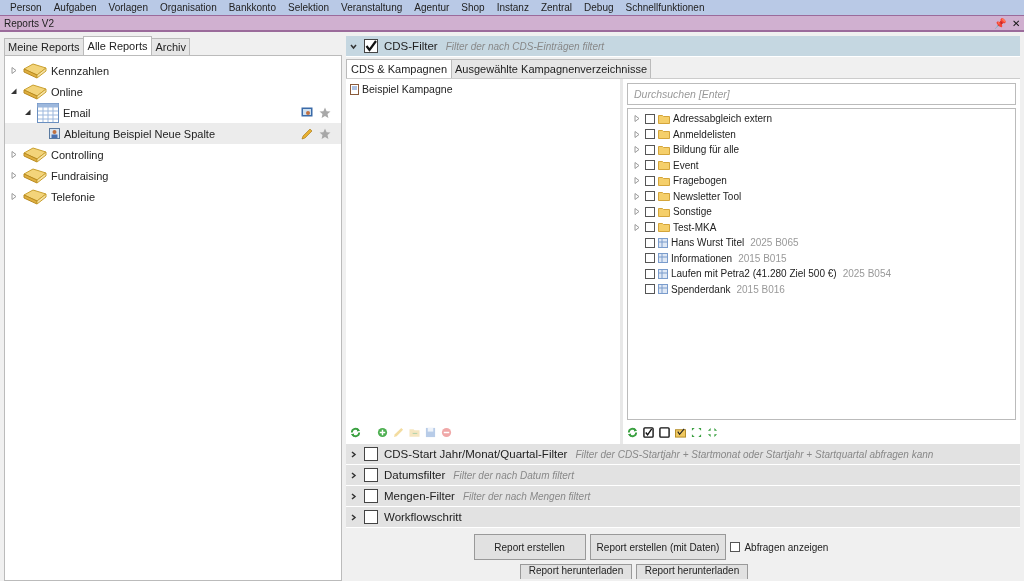  What do you see at coordinates (173, 154) in the screenshot?
I see `tree-row: Controlling` at bounding box center [173, 154].